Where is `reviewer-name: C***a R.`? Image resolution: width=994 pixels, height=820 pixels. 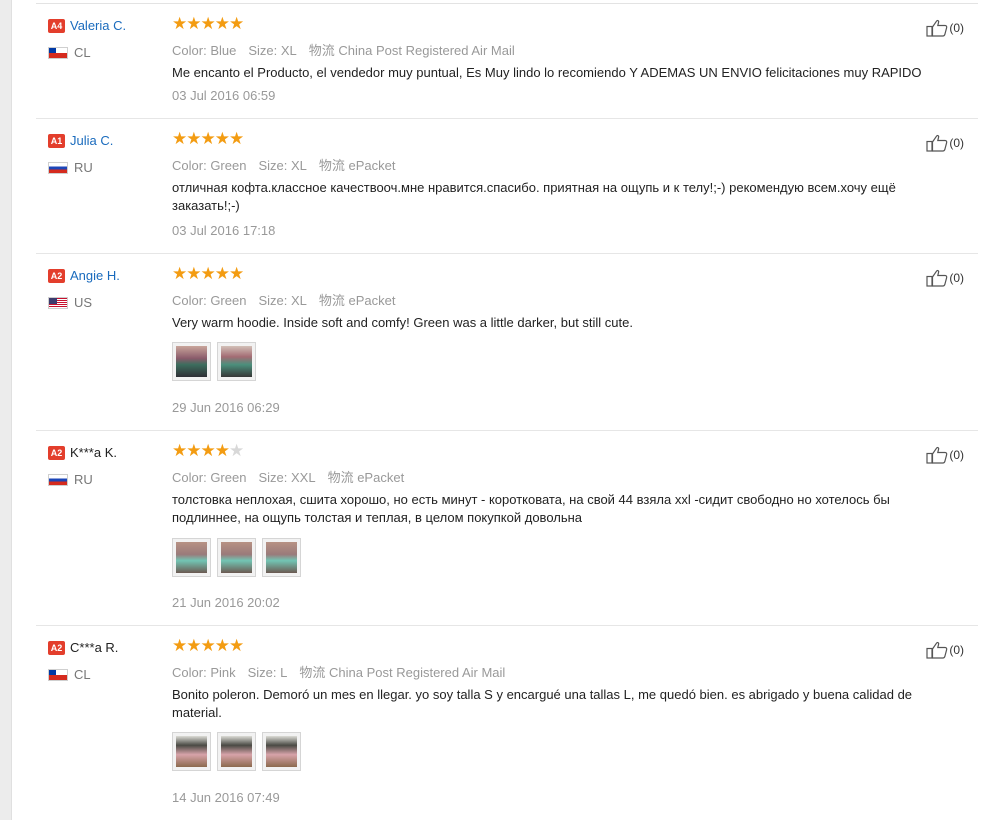 reviewer-name: C***a R. is located at coordinates (94, 647).